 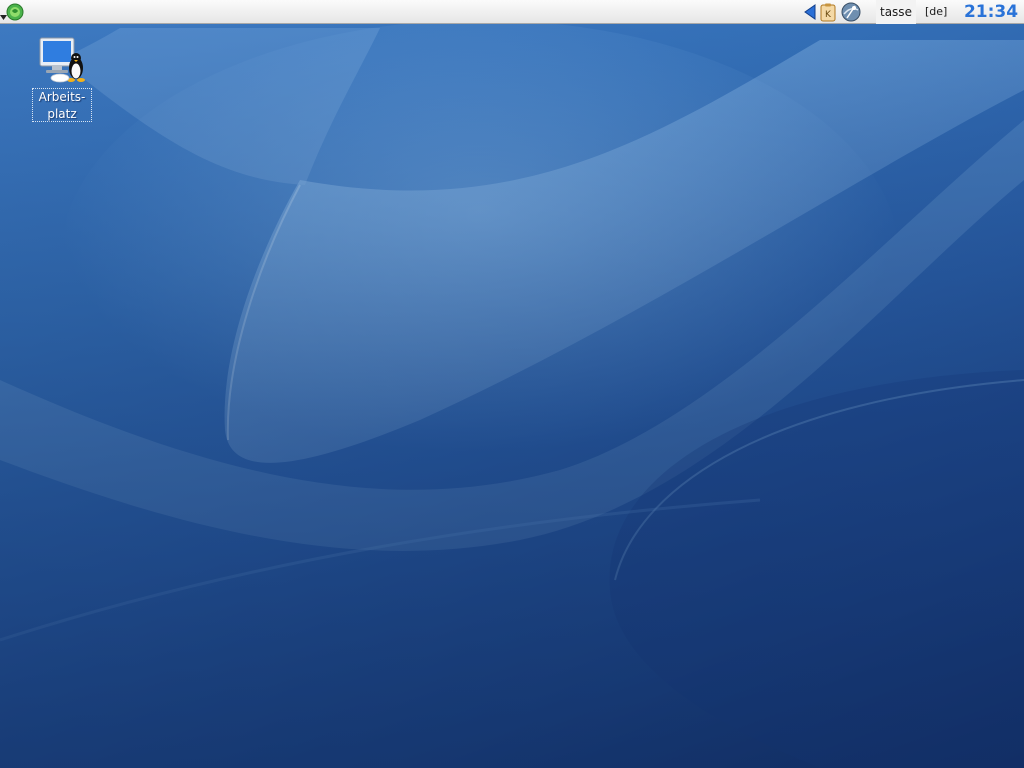 I want to click on desktop-icon-label: Arbeits- platz, so click(x=62, y=105).